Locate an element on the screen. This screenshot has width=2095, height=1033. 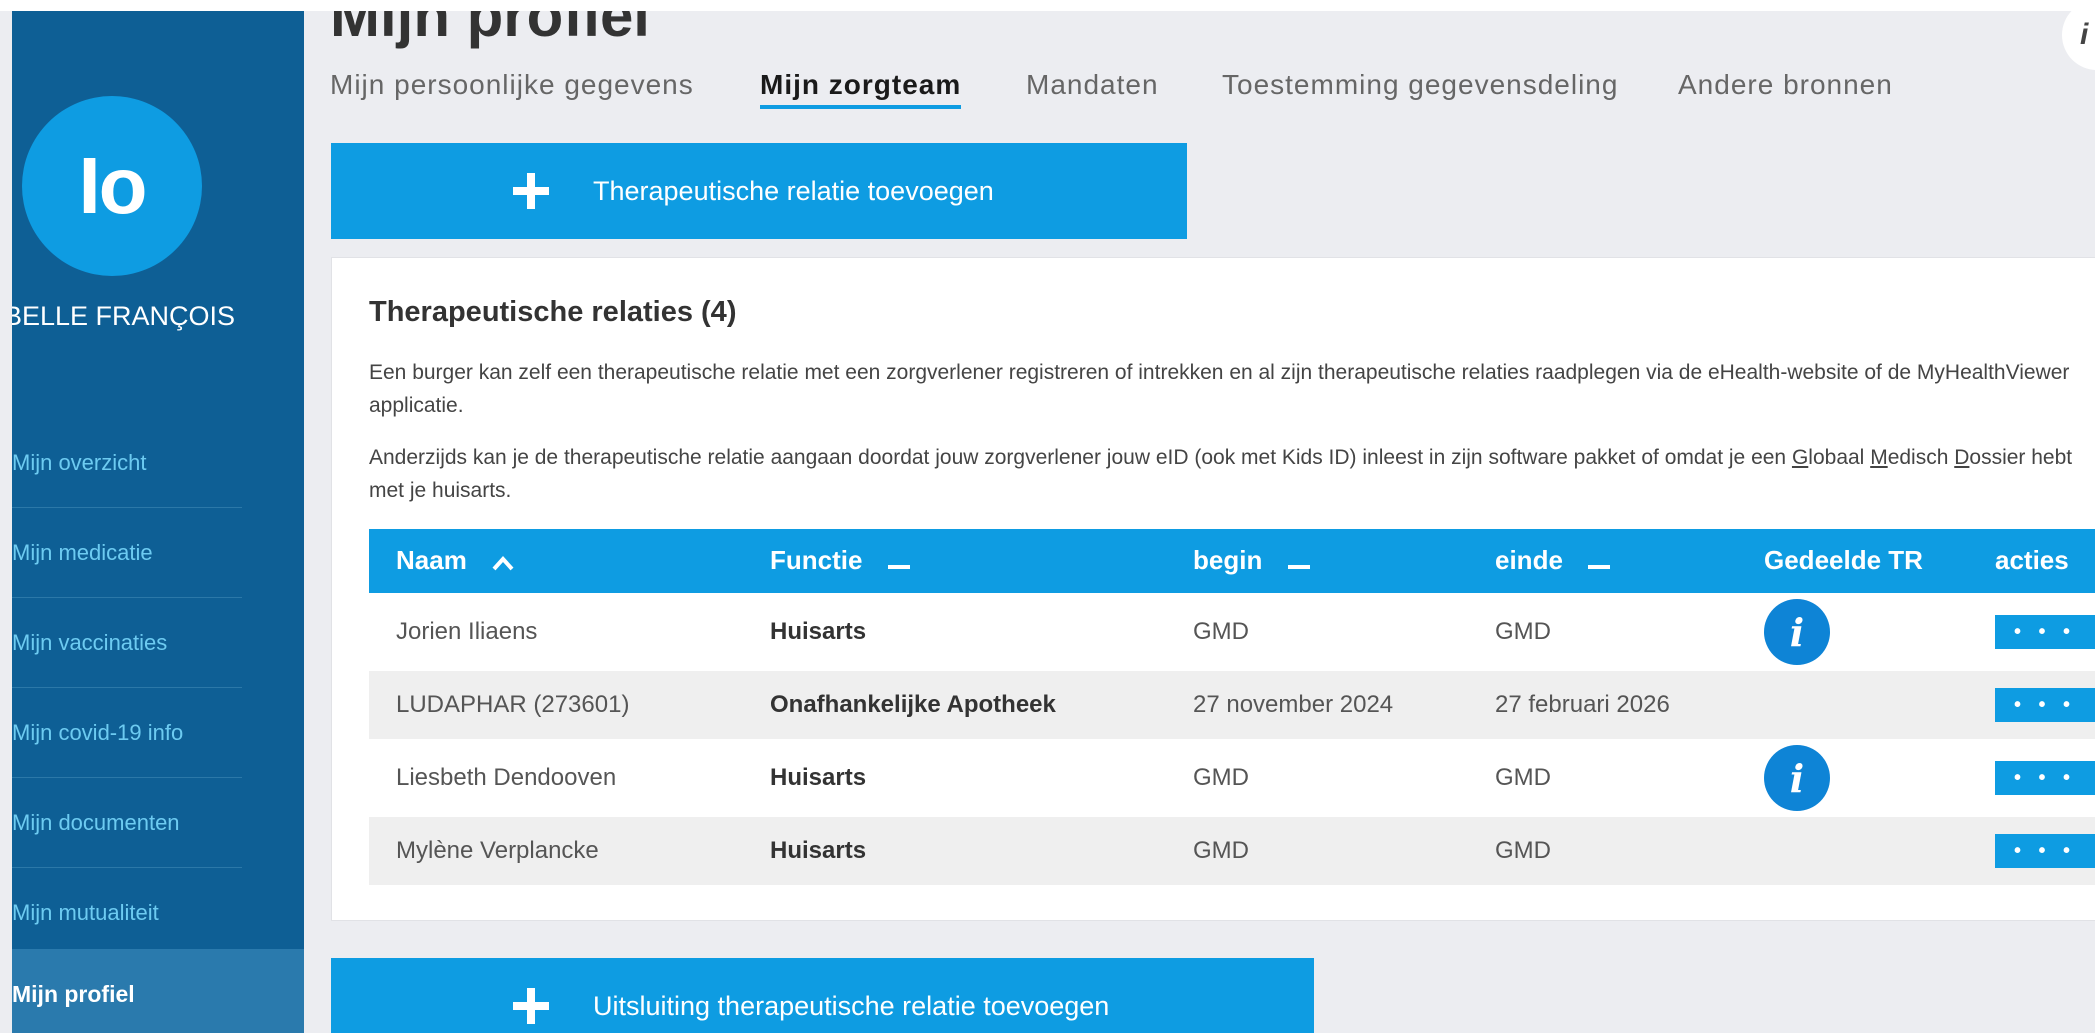
column-einde: einde is located at coordinates (1553, 561).